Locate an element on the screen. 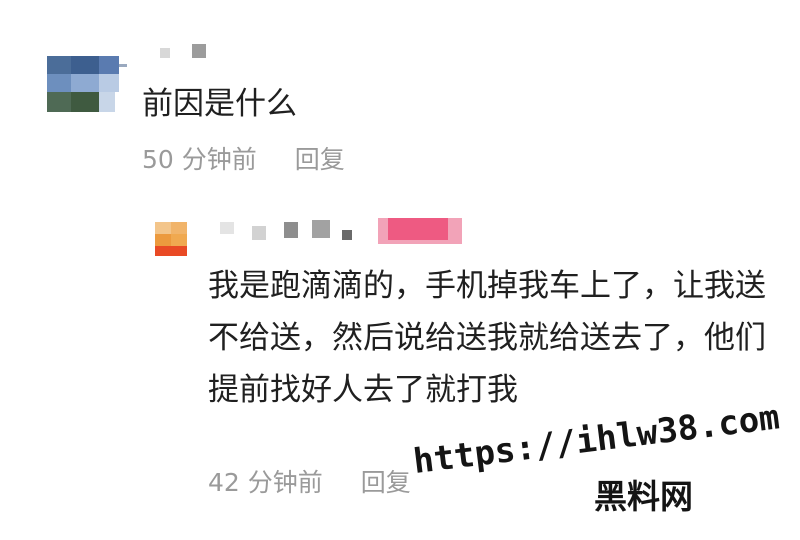  comment-meta: 42 分钟前 回复 is located at coordinates (309, 483).